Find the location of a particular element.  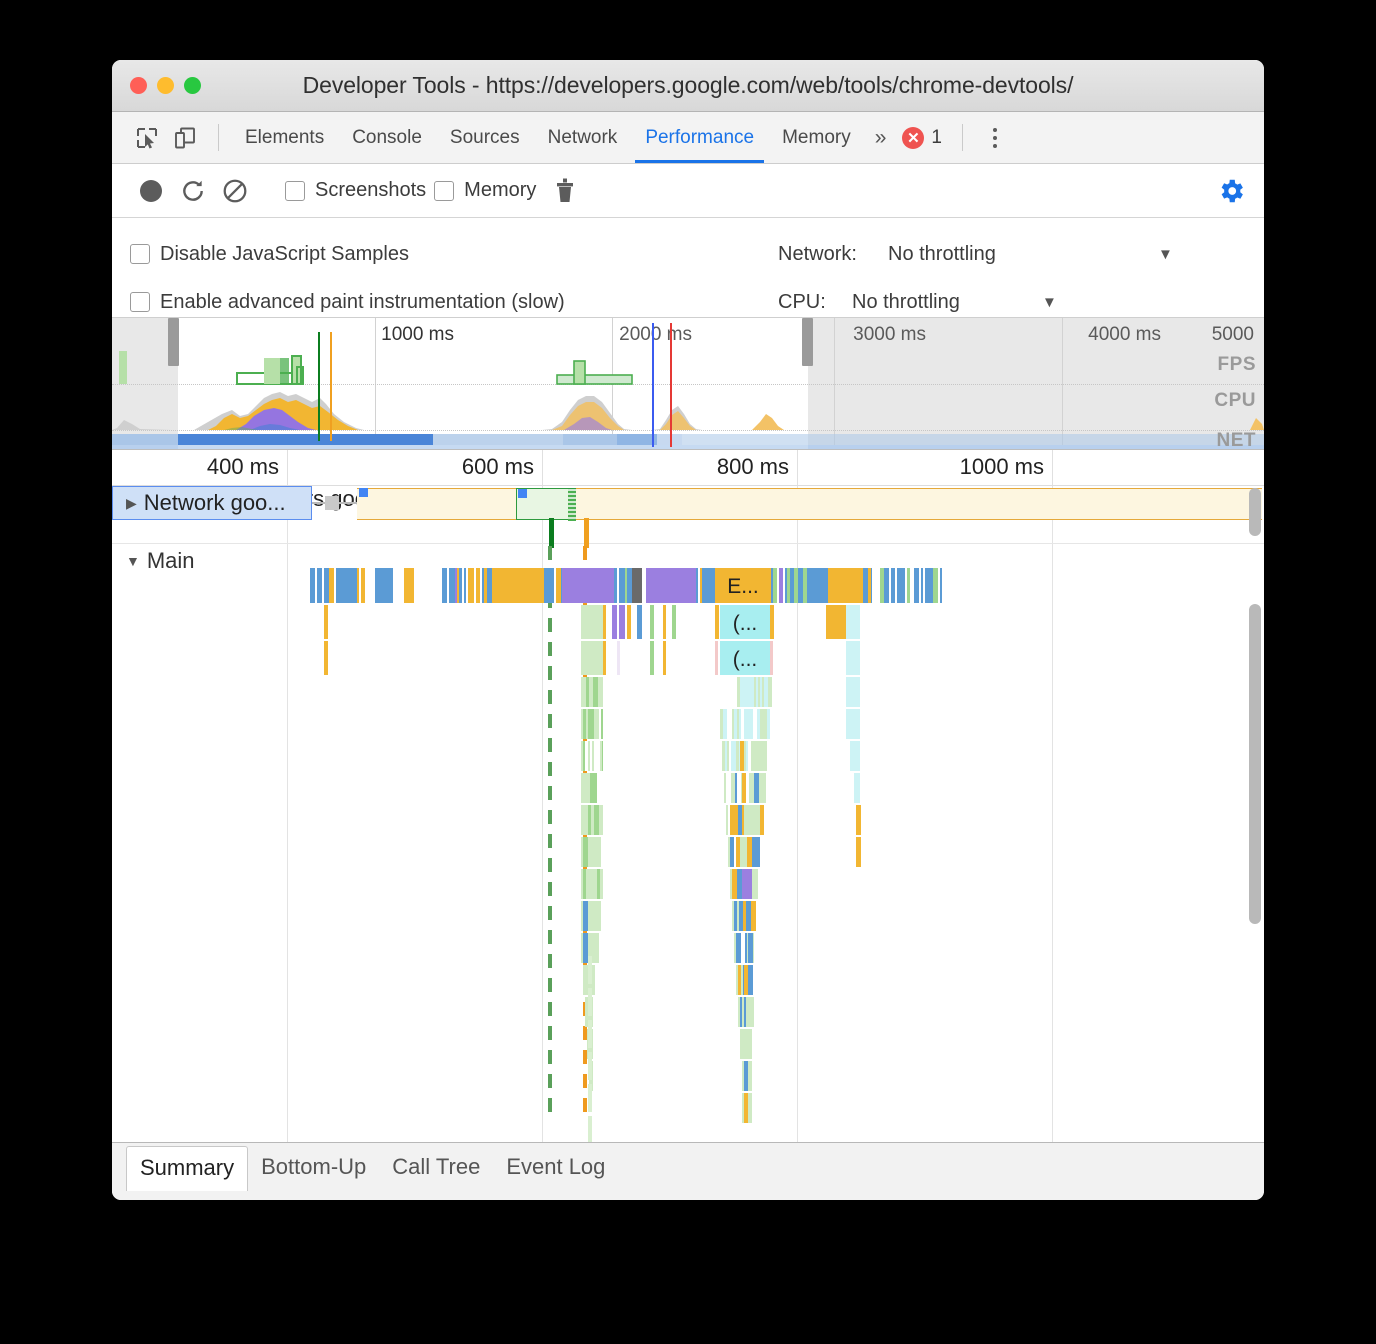

tab-label: Network is located at coordinates (582, 137).